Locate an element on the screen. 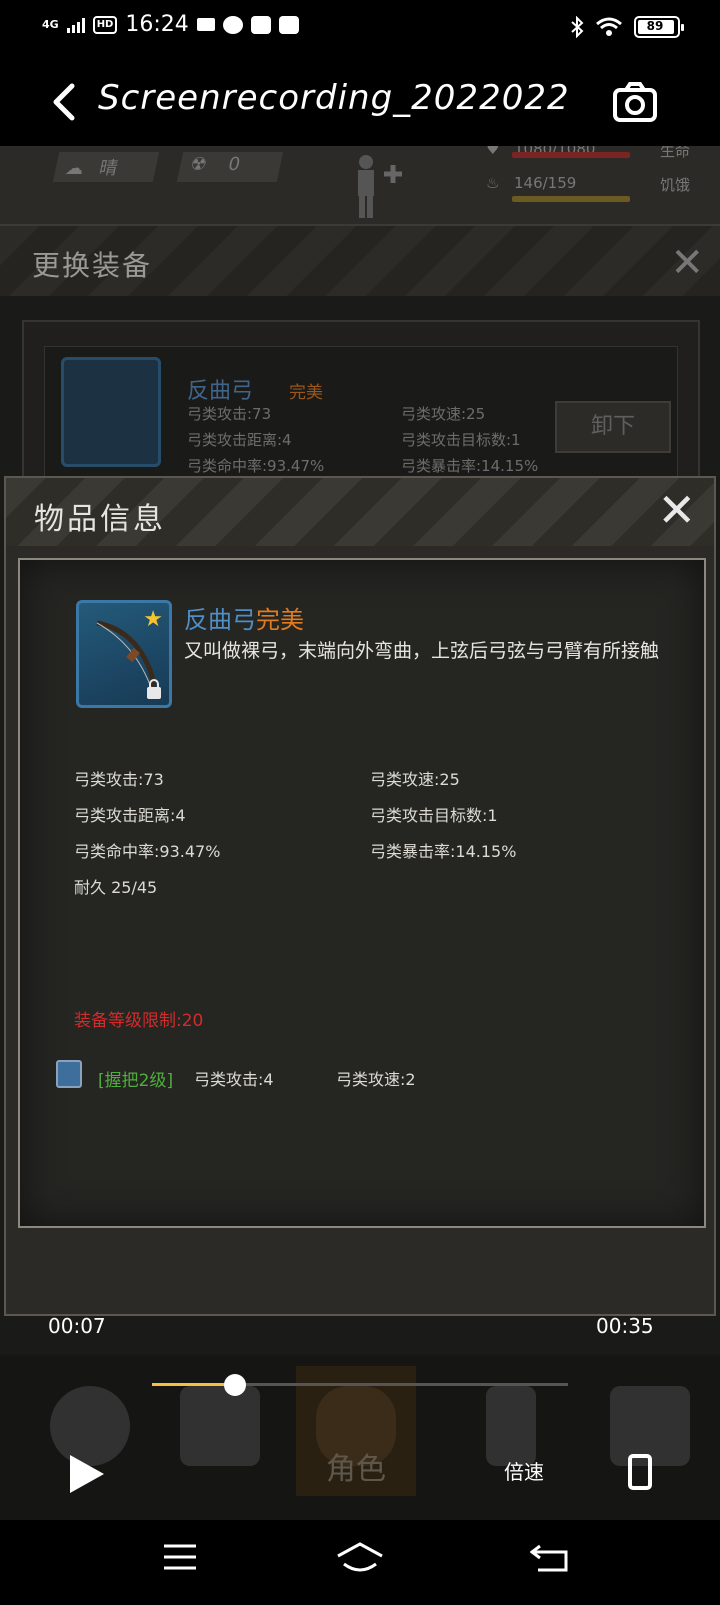 This screenshot has height=1605, width=720. unequip-button: 卸下 is located at coordinates (613, 427).